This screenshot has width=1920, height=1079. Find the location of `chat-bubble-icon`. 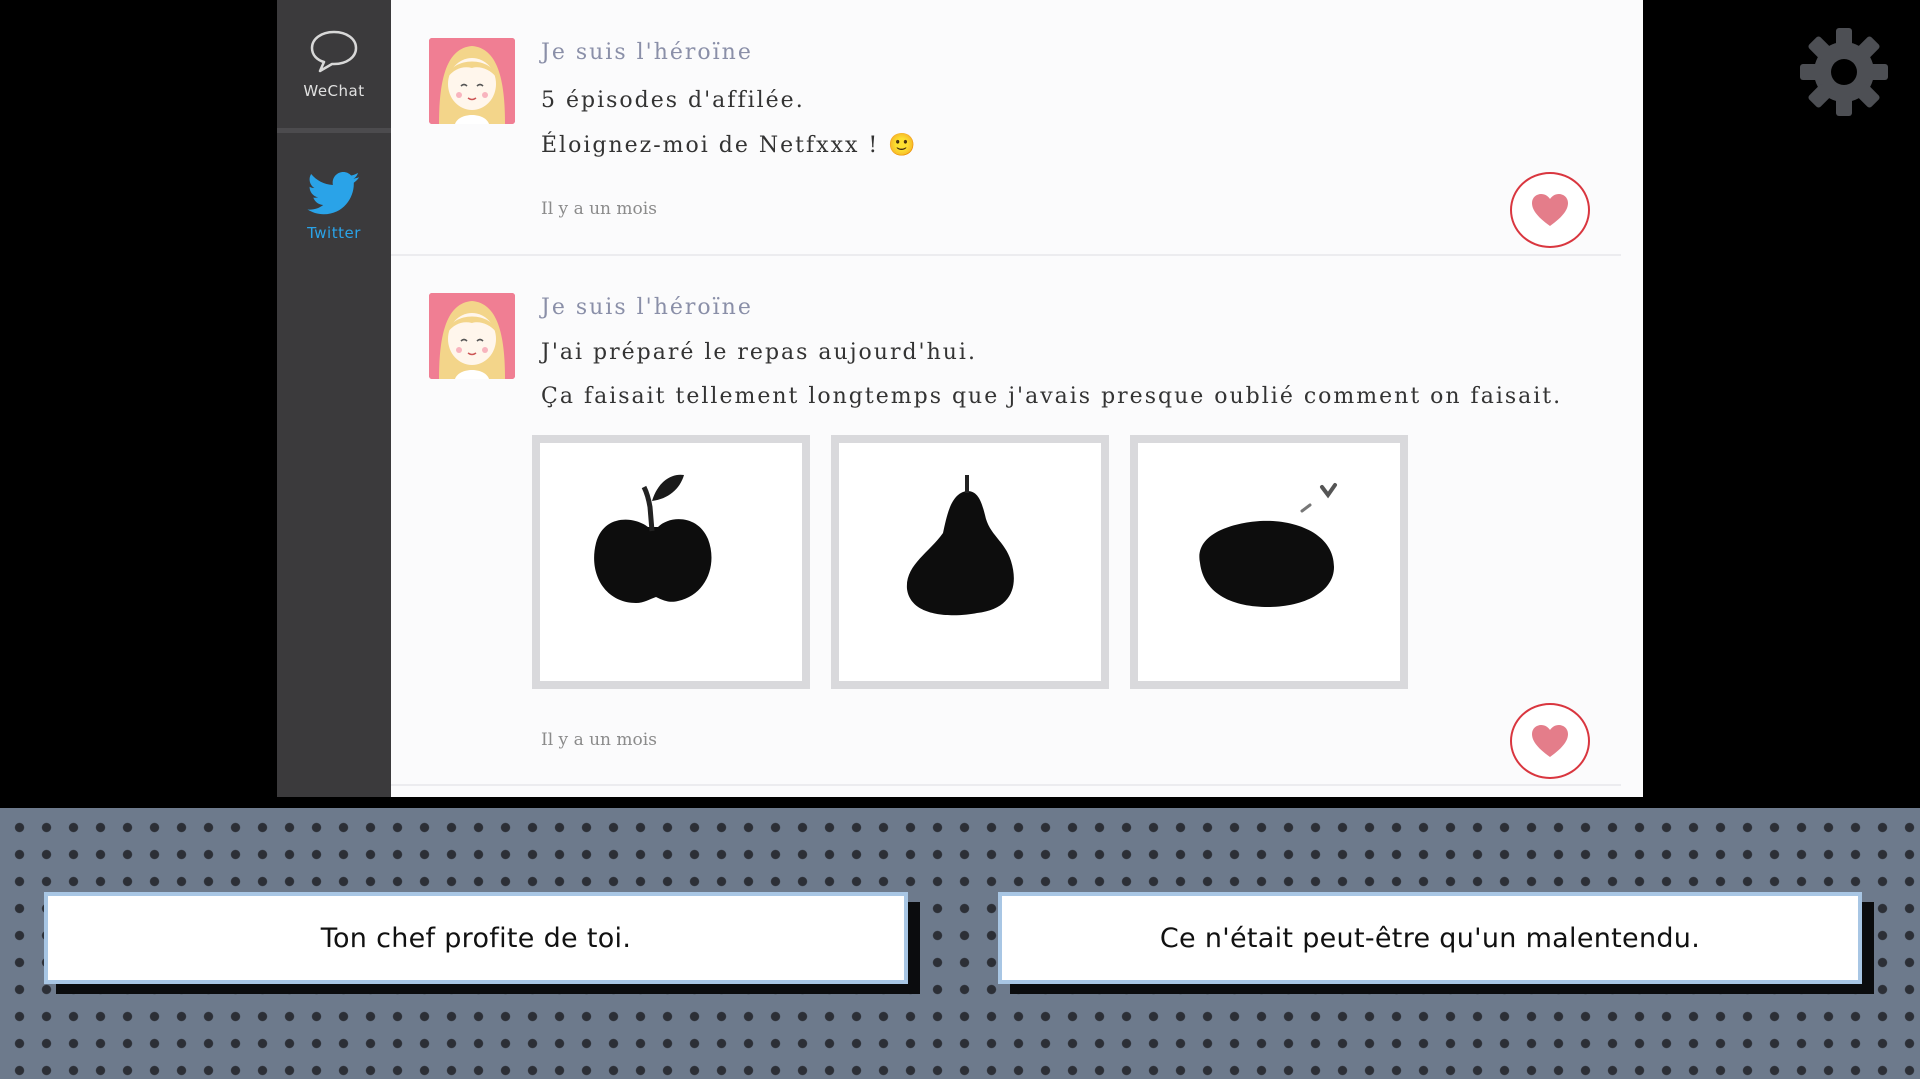

chat-bubble-icon is located at coordinates (334, 51).